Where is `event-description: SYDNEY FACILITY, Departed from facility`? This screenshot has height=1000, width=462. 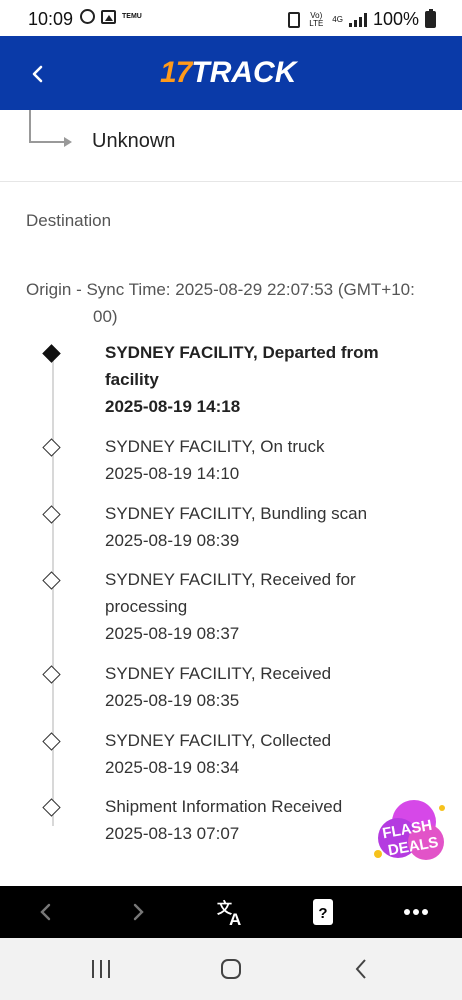
event-description: SYDNEY FACILITY, Departed from facility is located at coordinates (242, 366).